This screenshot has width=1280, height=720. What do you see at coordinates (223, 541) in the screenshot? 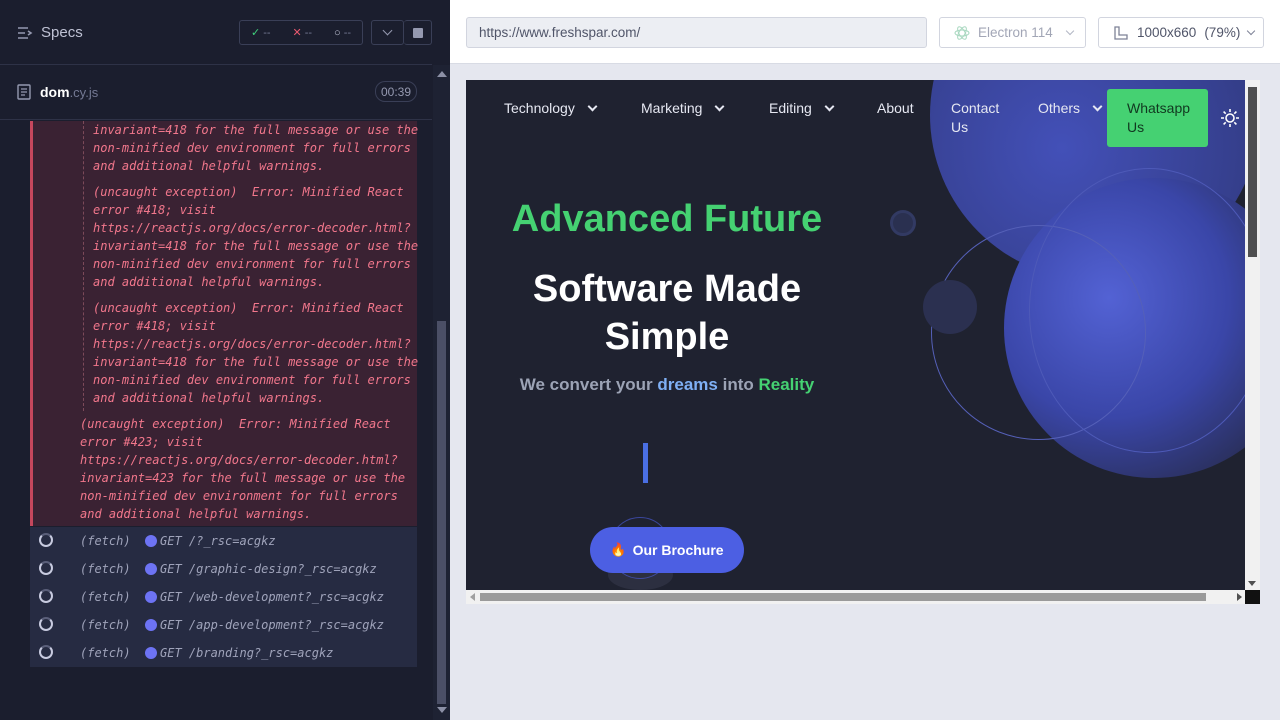
I see `fetch-row: (fetch) GET /?_rsc=acgkz` at bounding box center [223, 541].